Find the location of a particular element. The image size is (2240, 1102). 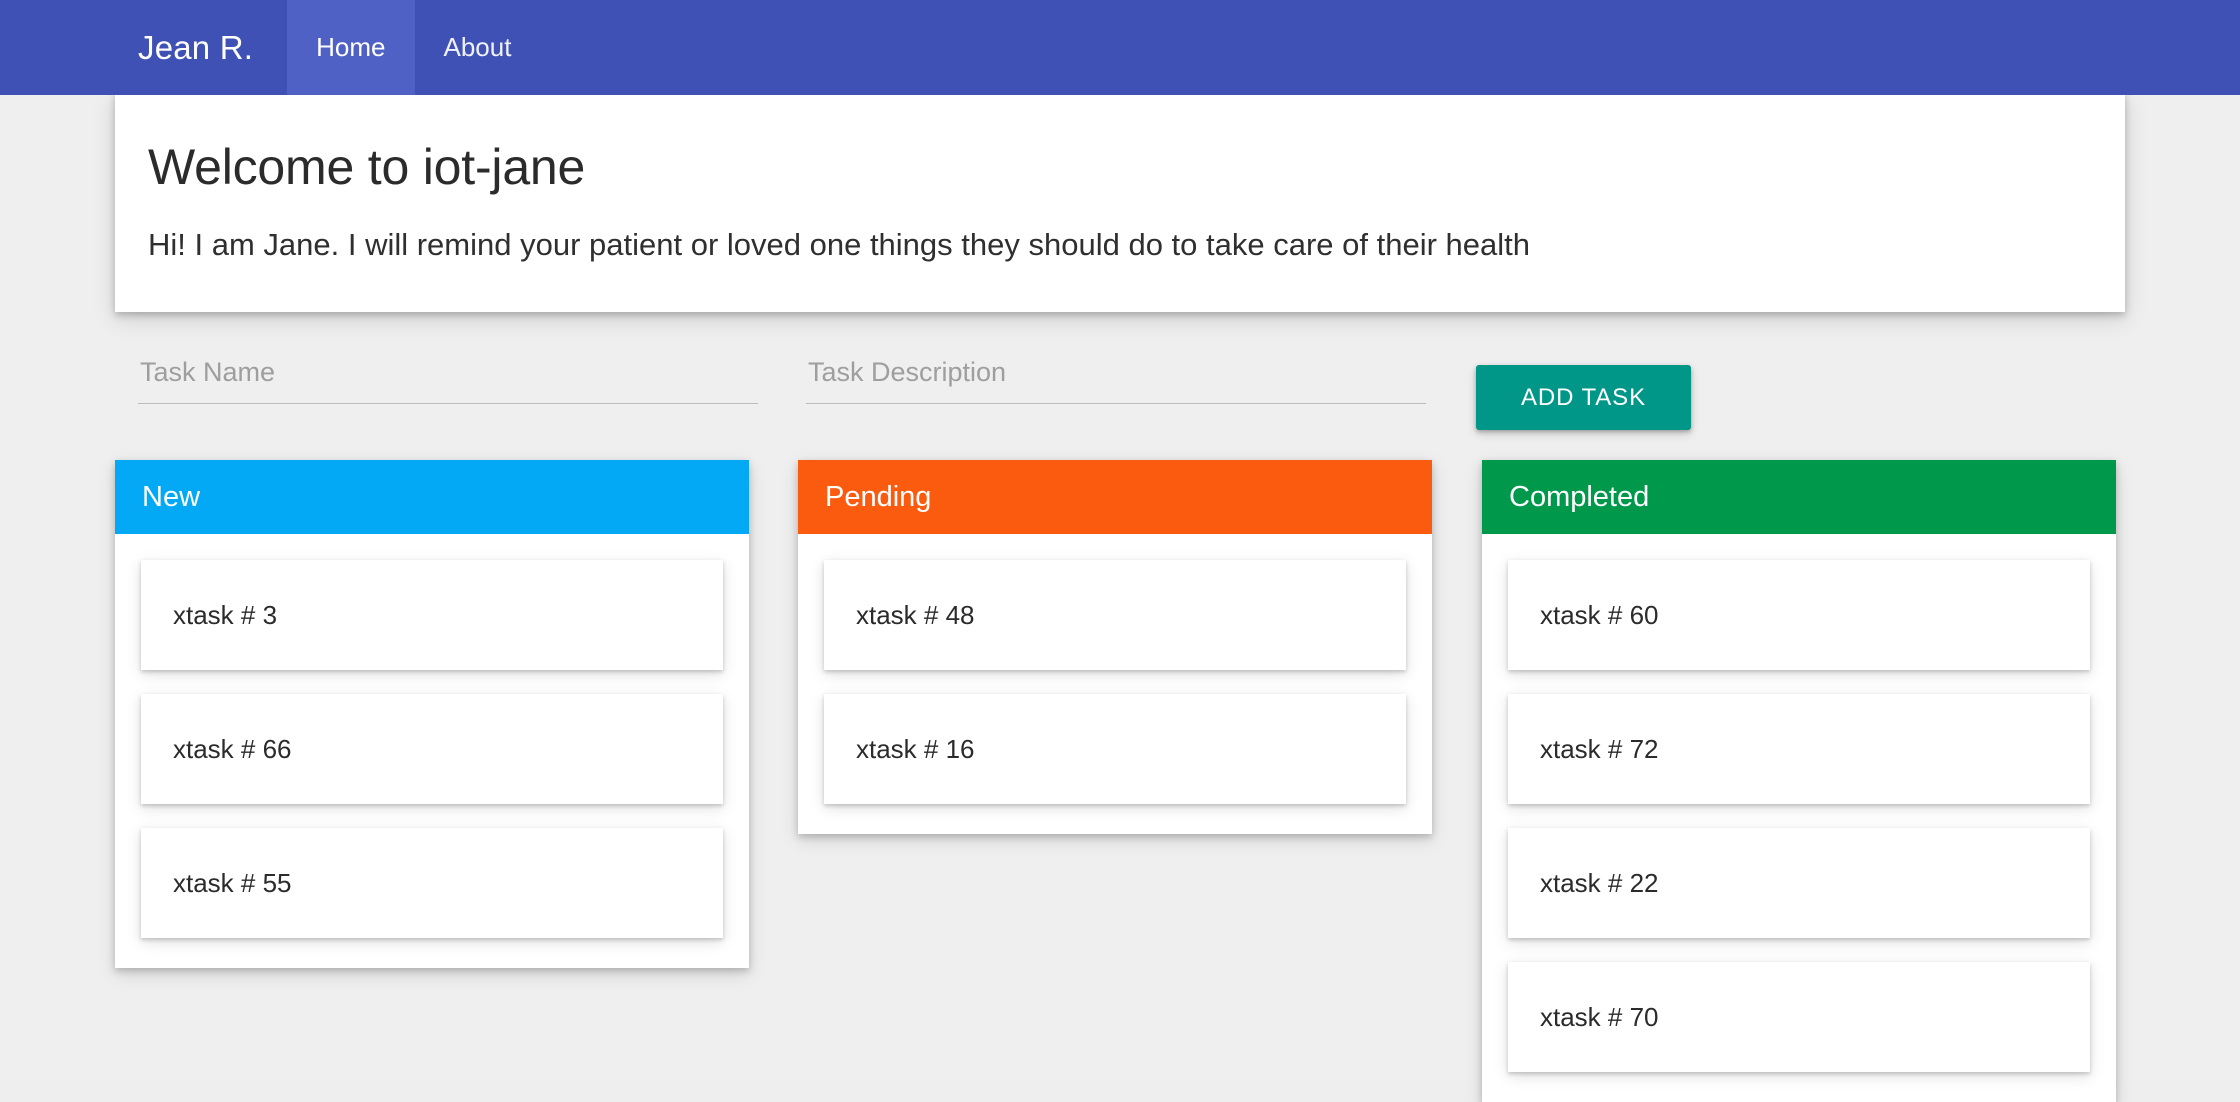

column-header-new: New is located at coordinates (432, 497).